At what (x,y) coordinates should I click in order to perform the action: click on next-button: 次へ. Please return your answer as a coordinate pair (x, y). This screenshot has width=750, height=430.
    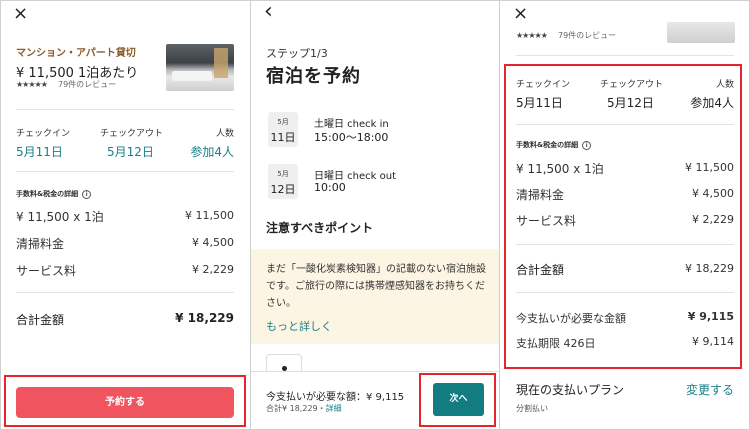
    Looking at the image, I should click on (458, 399).